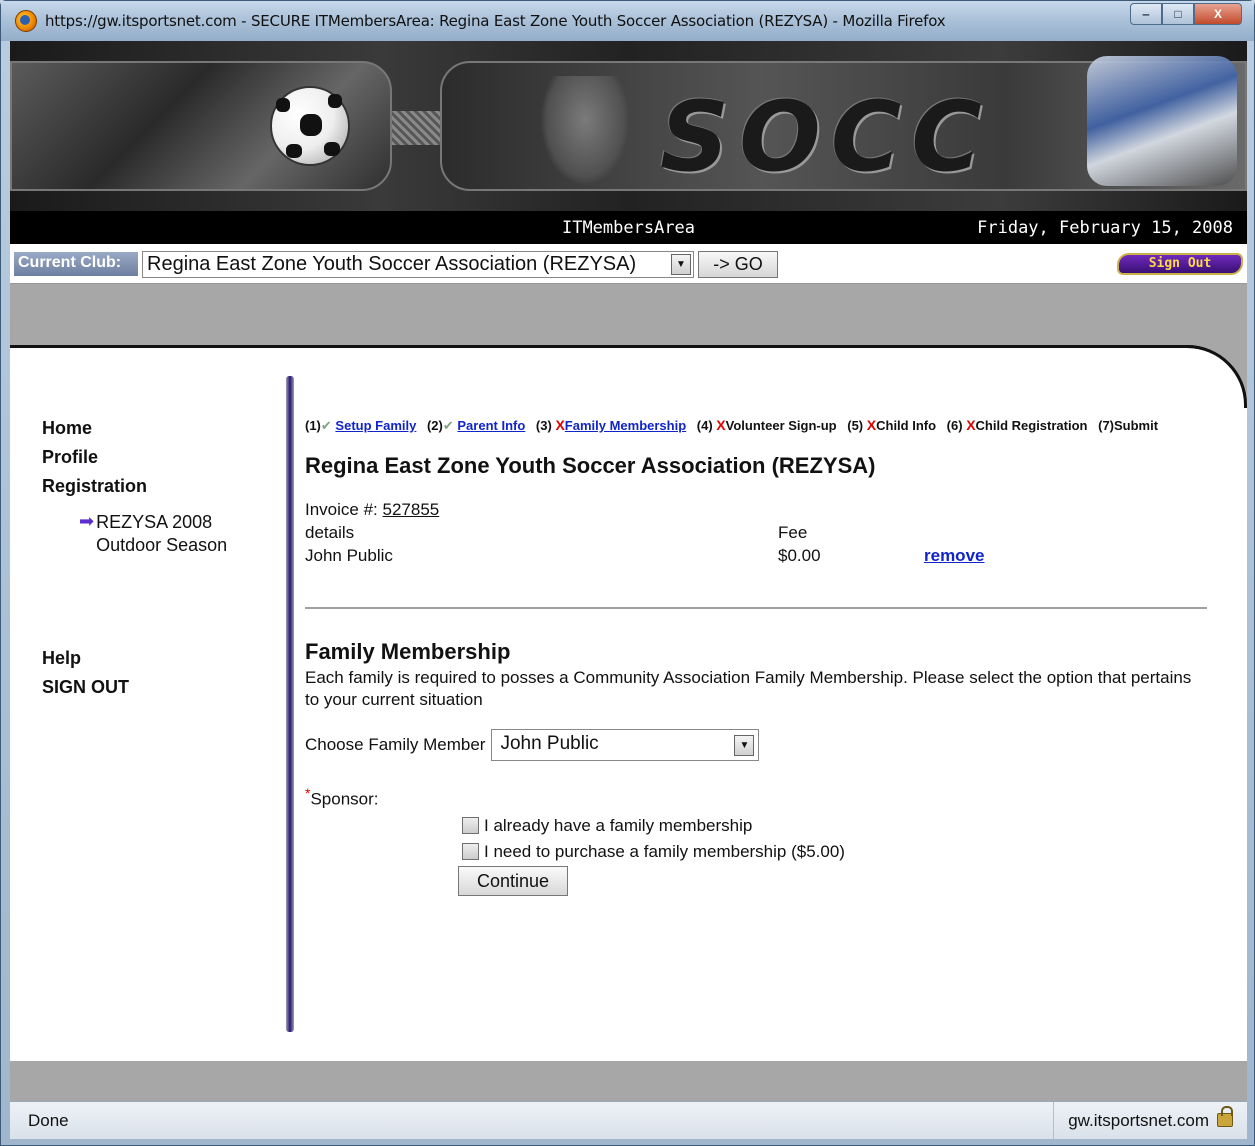 Image resolution: width=1255 pixels, height=1146 pixels. What do you see at coordinates (1031, 425) in the screenshot?
I see `step-label-child-registration: Child Registration` at bounding box center [1031, 425].